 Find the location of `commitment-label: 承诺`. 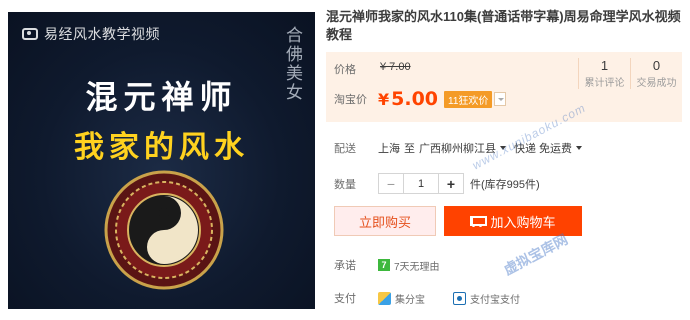

commitment-label: 承诺 is located at coordinates (345, 266).